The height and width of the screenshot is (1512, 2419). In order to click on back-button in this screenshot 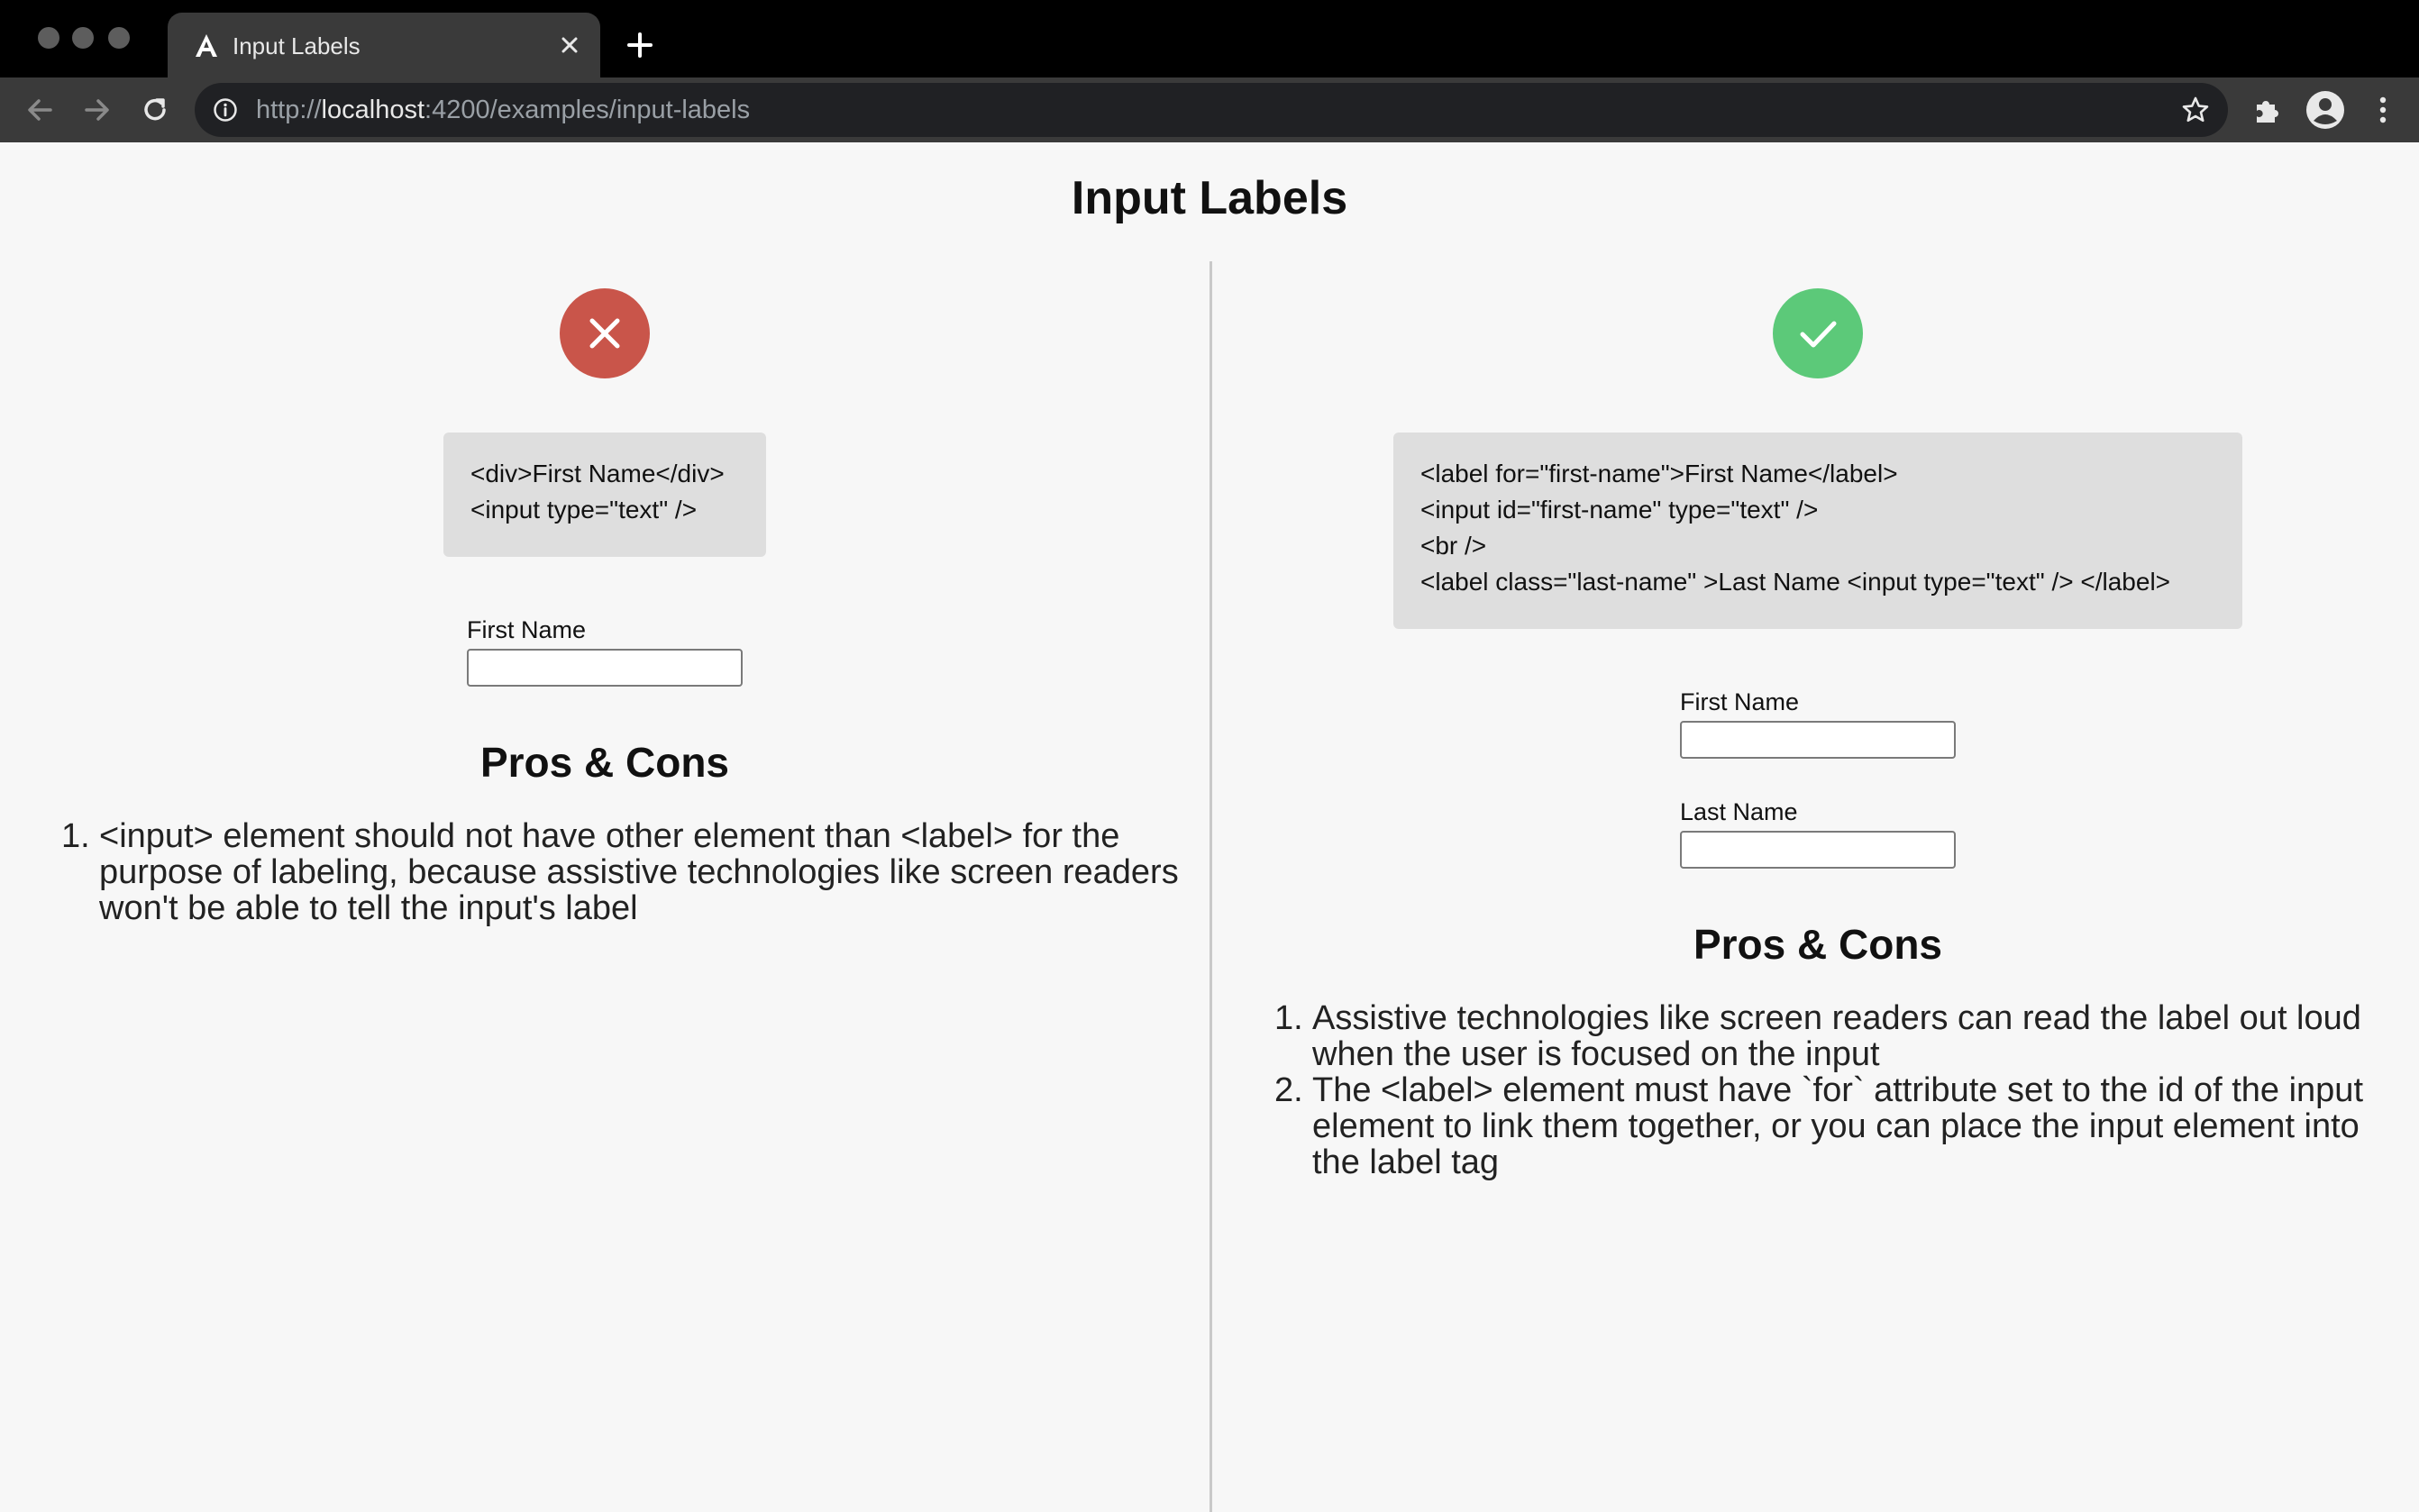, I will do `click(39, 110)`.